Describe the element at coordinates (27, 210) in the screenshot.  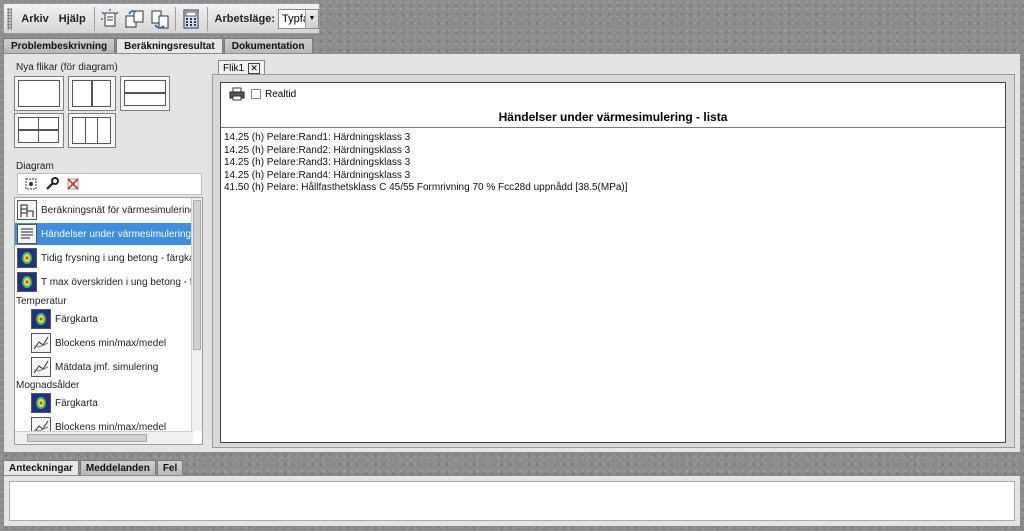
I see `mesh-icon` at that location.